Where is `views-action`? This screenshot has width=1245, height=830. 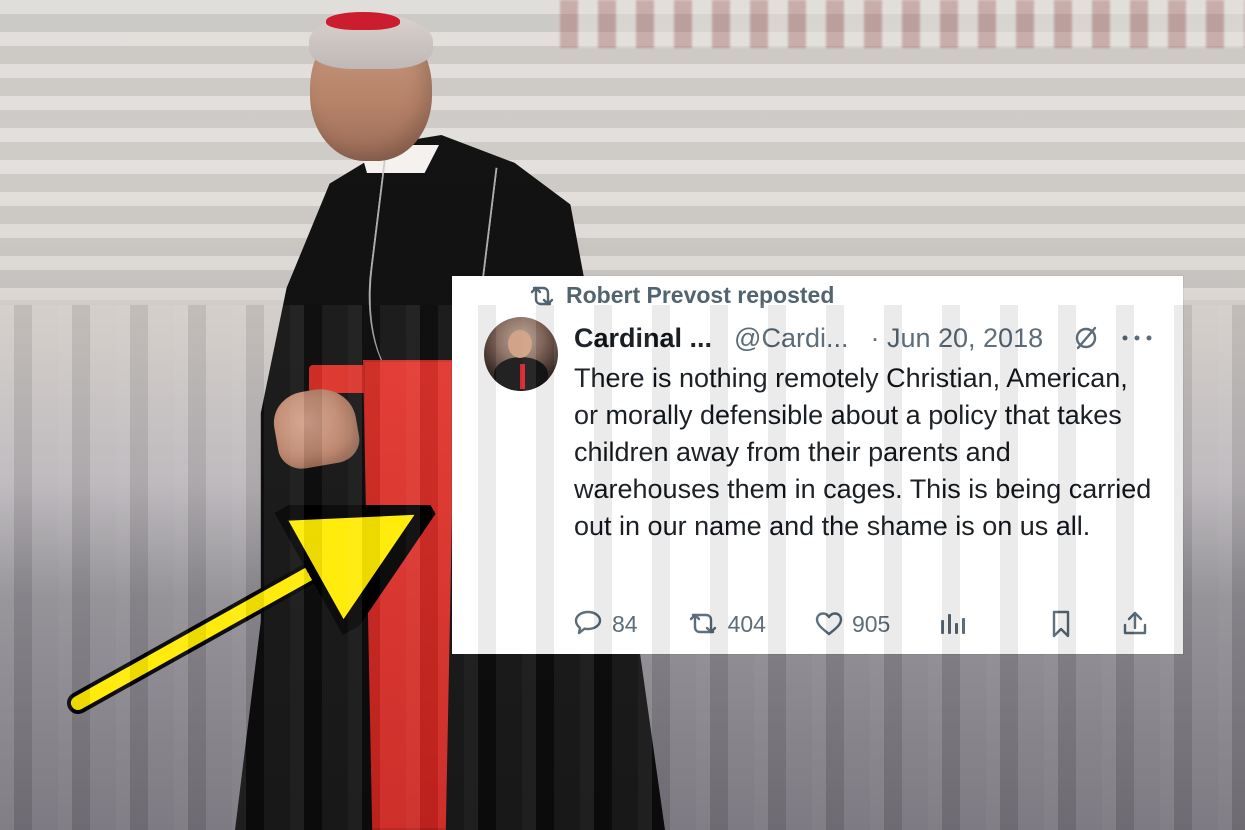 views-action is located at coordinates (952, 624).